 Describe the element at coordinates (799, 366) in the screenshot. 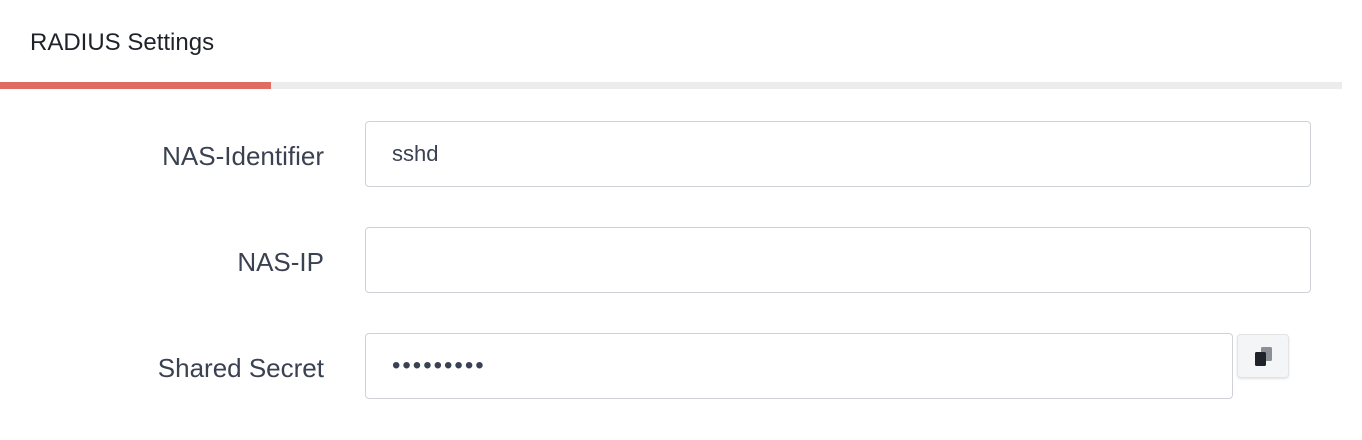

I see `shared-secret-input` at that location.